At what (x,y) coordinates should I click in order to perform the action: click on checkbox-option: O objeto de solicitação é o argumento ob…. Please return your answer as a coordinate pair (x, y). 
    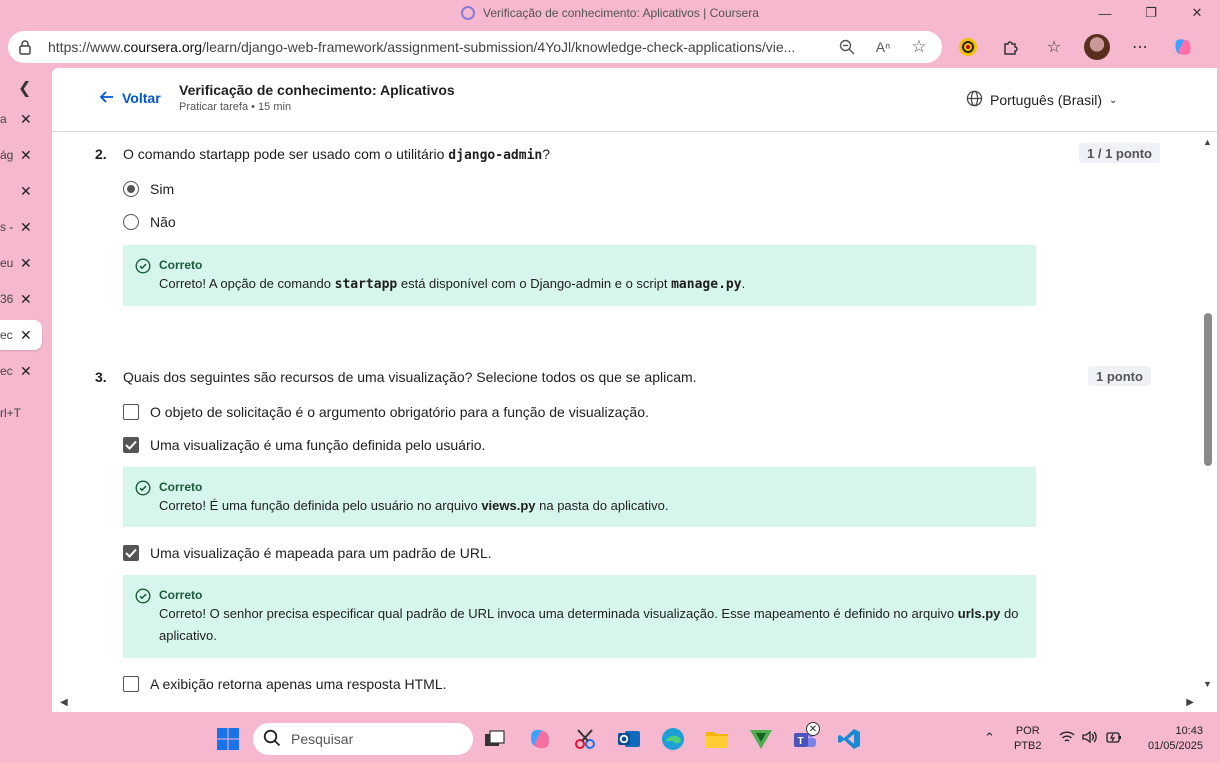
    Looking at the image, I should click on (386, 412).